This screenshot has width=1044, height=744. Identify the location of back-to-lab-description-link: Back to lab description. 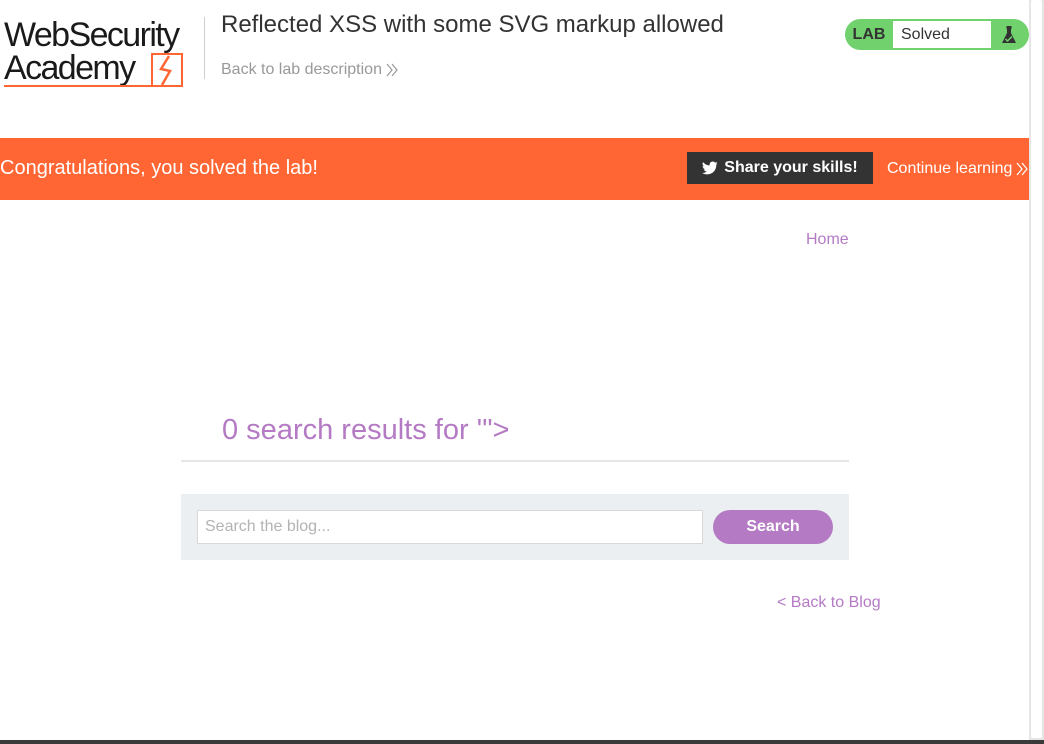
(309, 70).